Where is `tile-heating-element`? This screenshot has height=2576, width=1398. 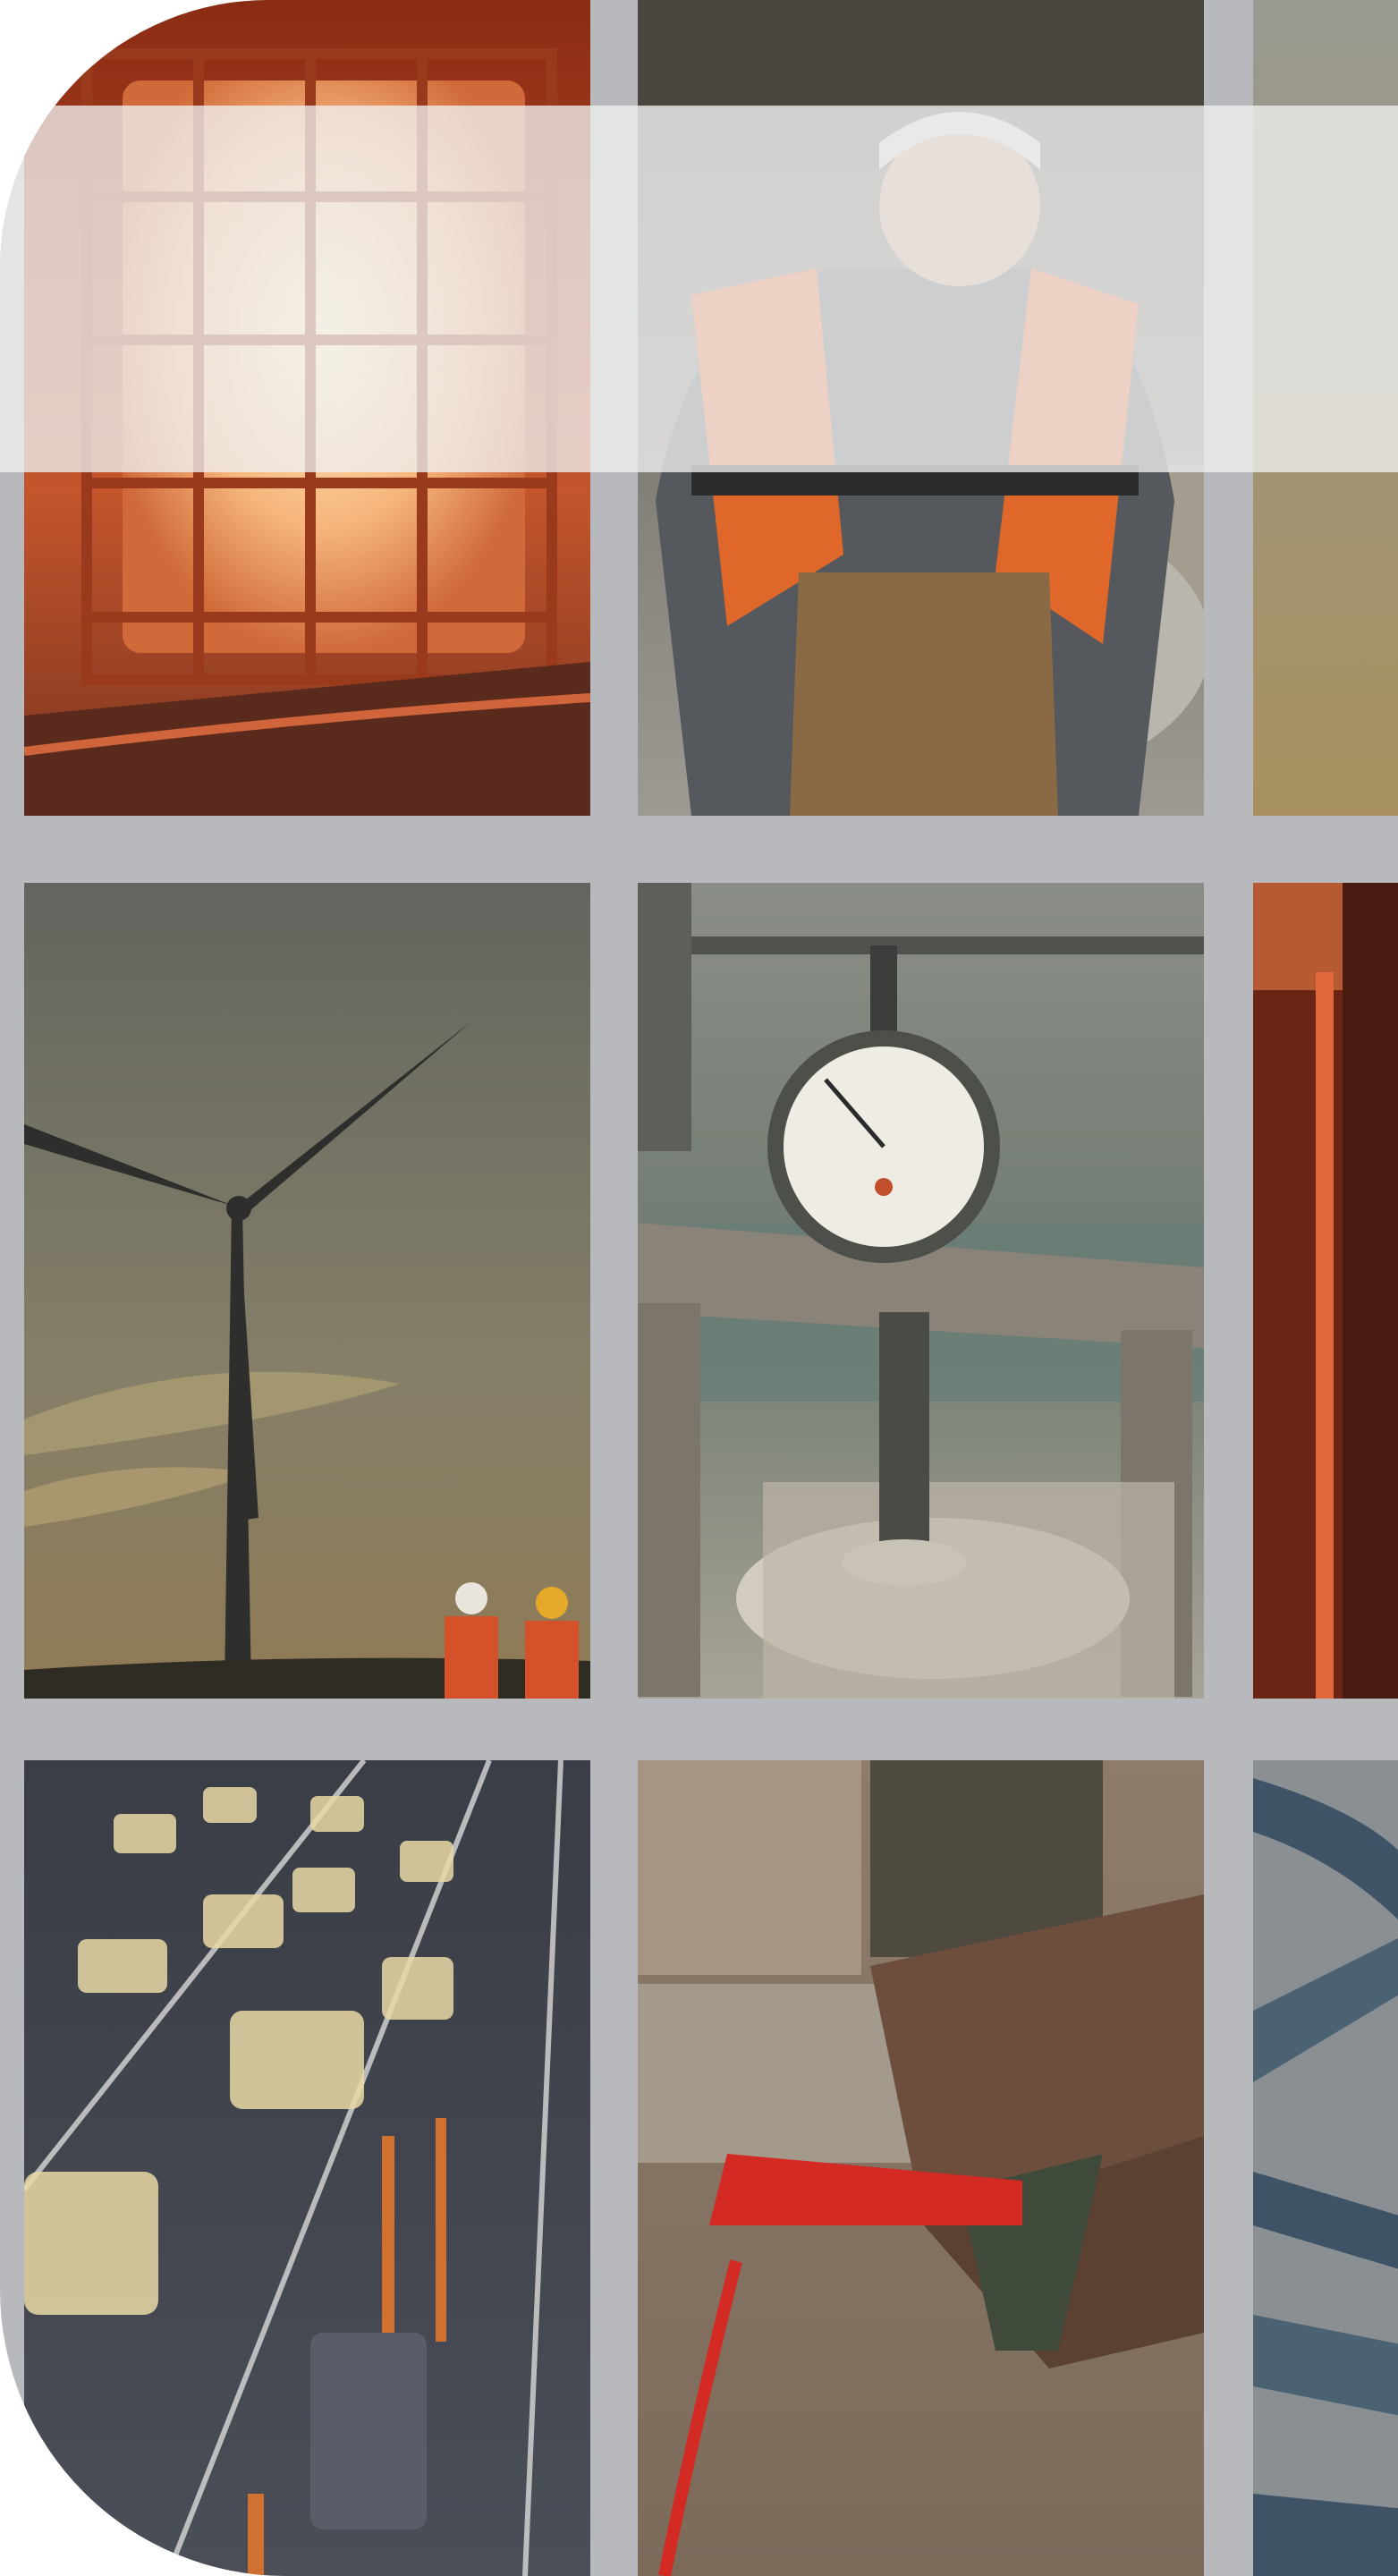
tile-heating-element is located at coordinates (1325, 1291).